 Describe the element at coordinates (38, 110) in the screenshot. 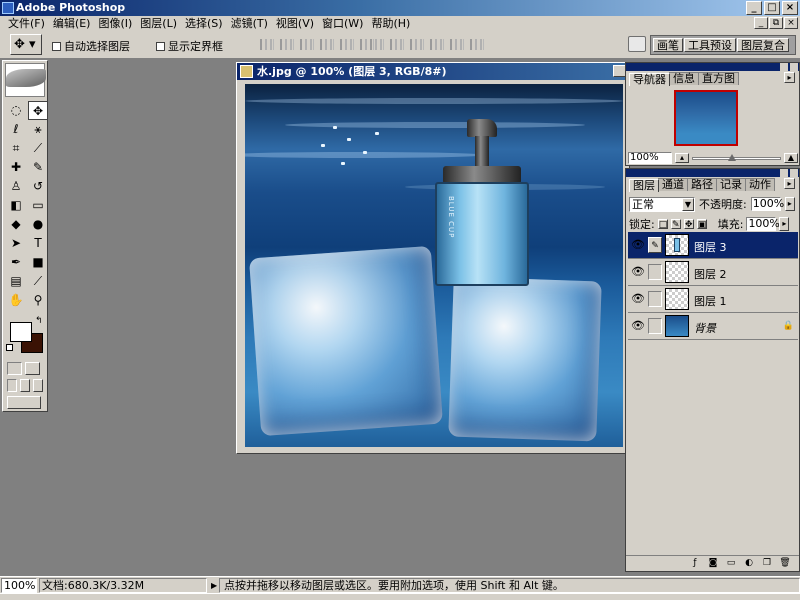

I see `move-tool-icon: ✥` at that location.